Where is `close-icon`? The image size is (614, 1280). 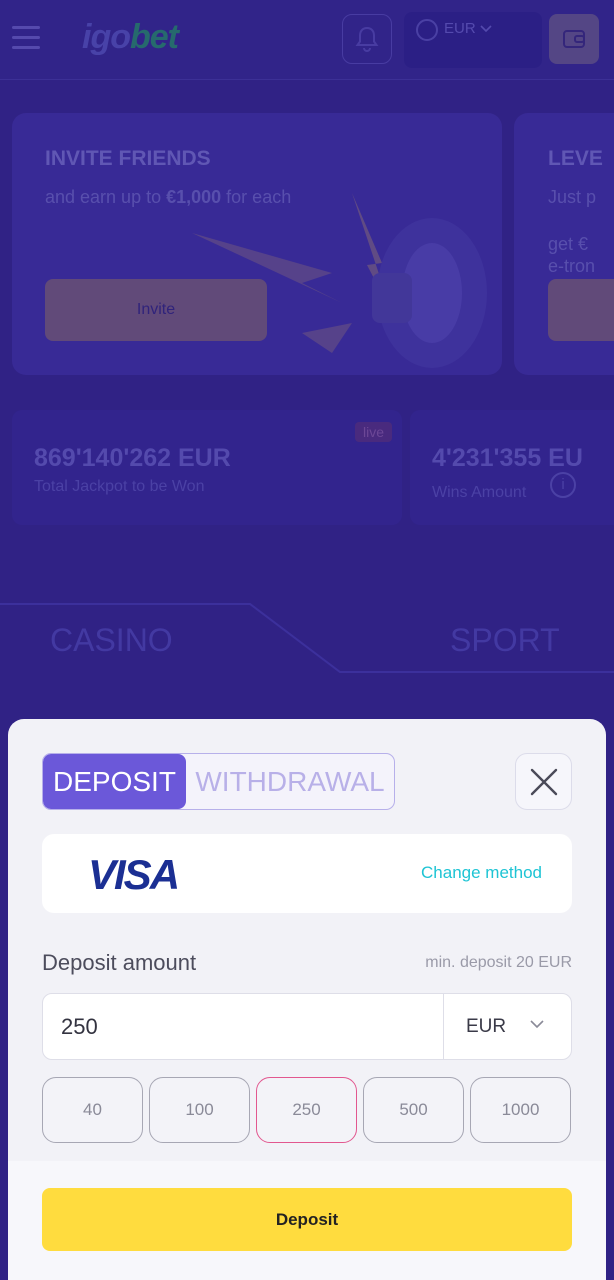 close-icon is located at coordinates (543, 781).